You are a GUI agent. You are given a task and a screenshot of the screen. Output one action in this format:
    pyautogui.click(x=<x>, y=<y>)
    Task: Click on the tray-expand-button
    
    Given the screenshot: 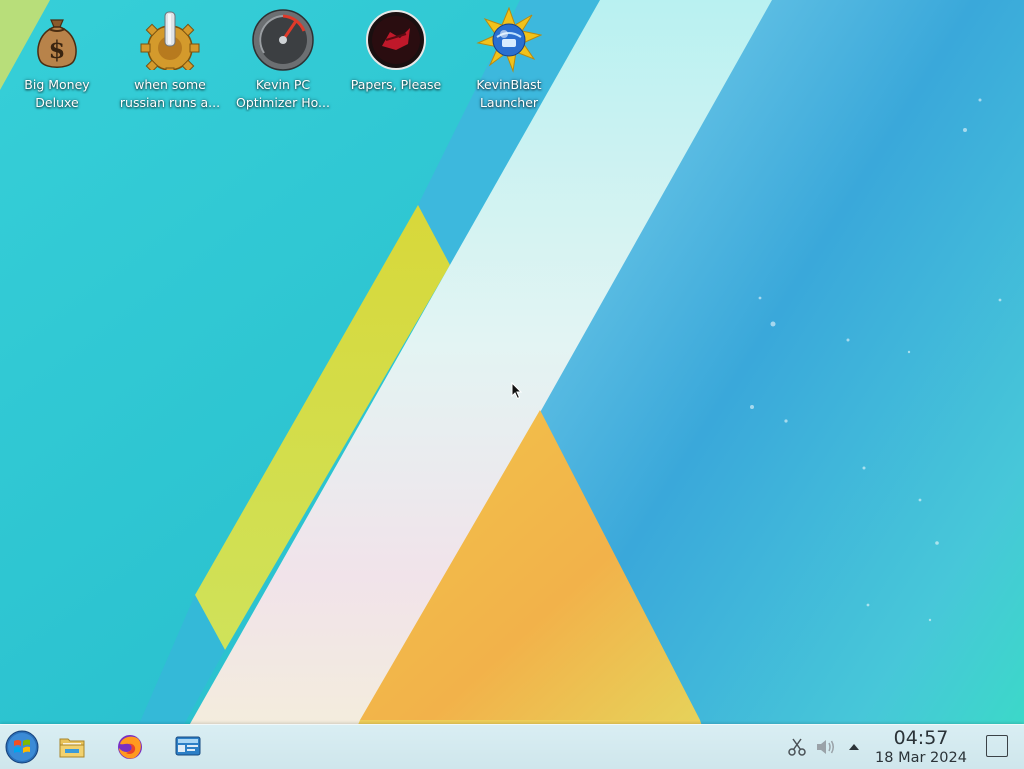 What is the action you would take?
    pyautogui.click(x=854, y=747)
    